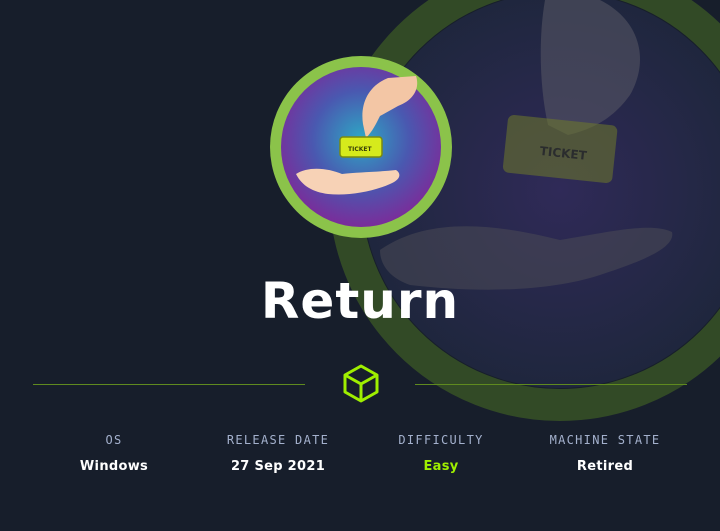  Describe the element at coordinates (360, 149) in the screenshot. I see `ticket-label: TICKET` at that location.